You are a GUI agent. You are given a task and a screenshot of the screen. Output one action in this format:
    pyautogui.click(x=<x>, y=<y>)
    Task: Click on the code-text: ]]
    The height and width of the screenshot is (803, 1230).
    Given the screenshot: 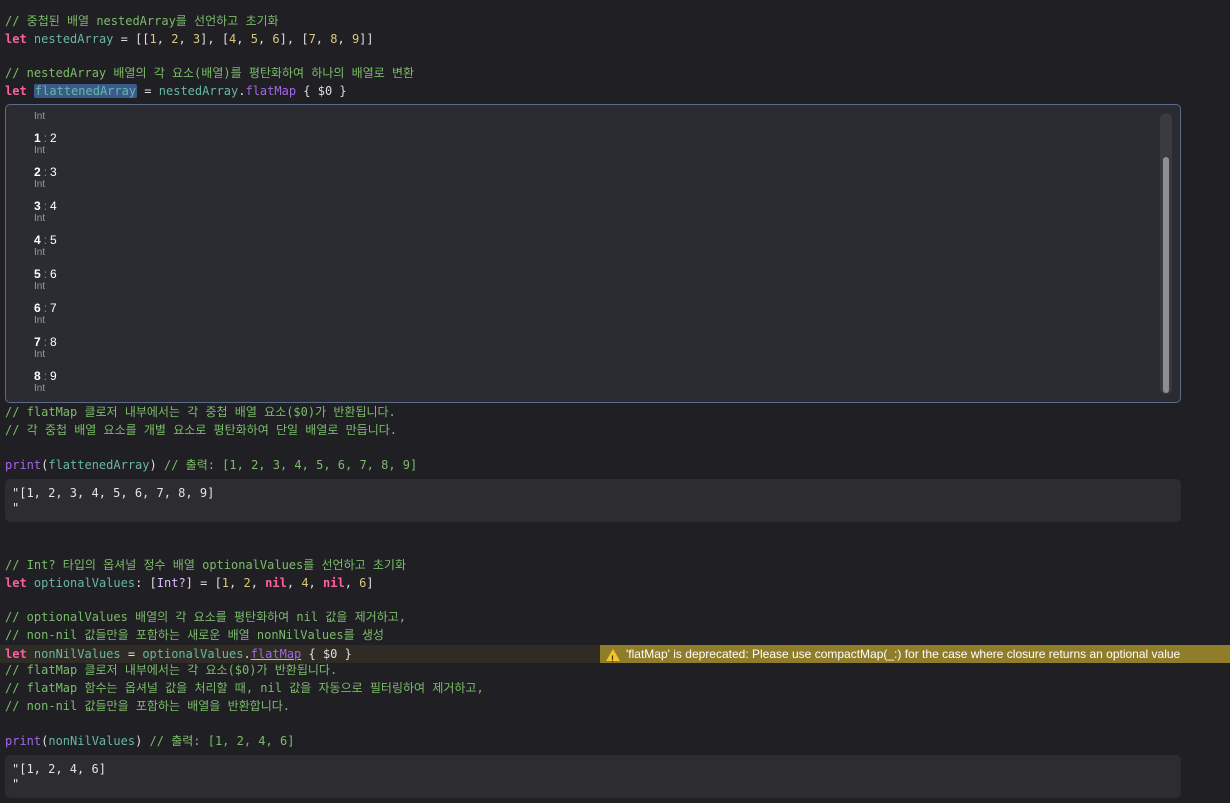 What is the action you would take?
    pyautogui.click(x=366, y=39)
    